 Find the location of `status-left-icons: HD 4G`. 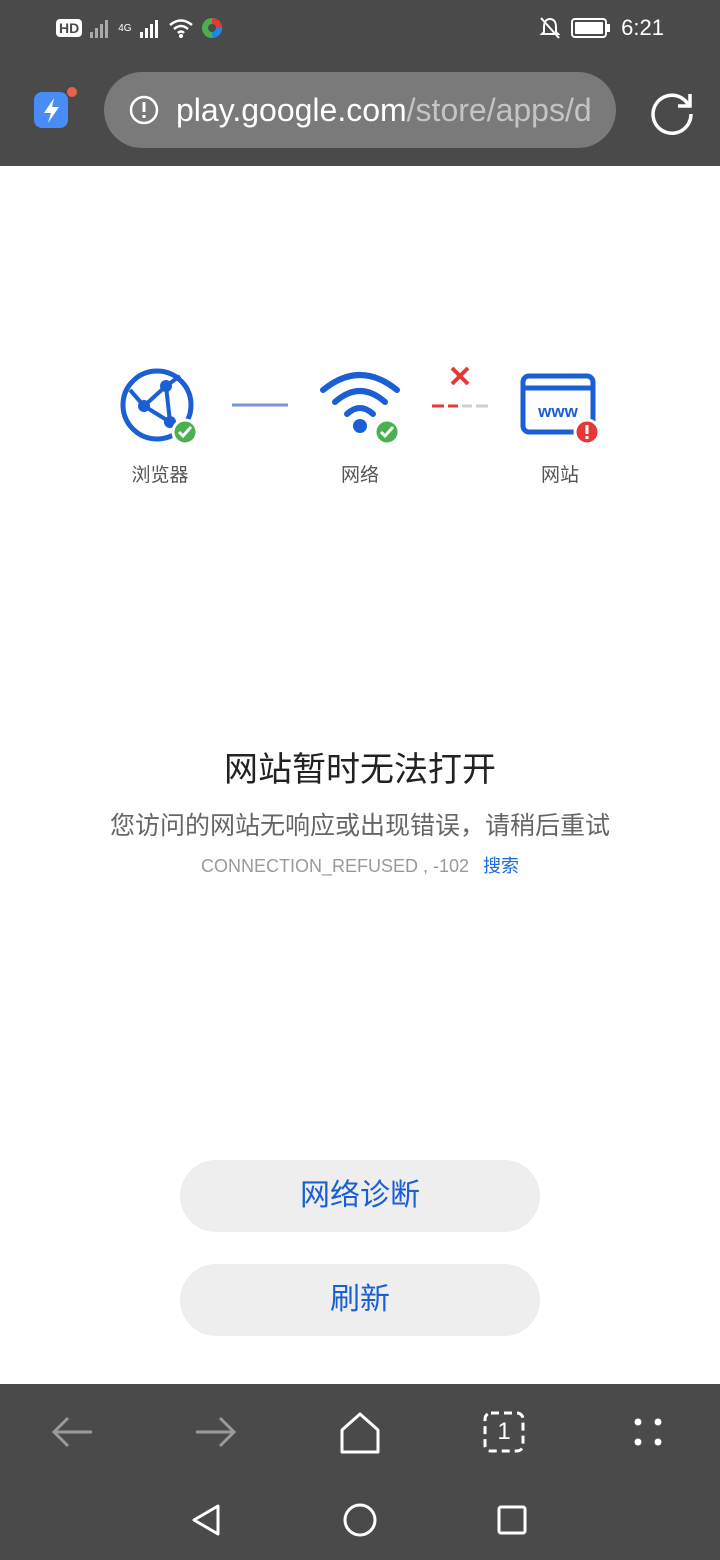

status-left-icons: HD 4G is located at coordinates (140, 28).